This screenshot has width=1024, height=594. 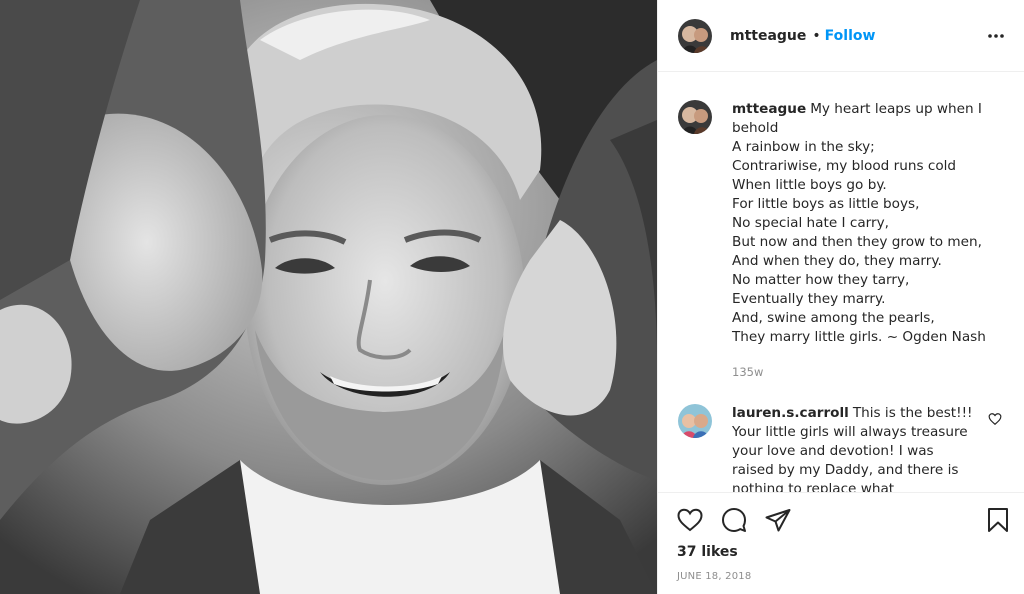 What do you see at coordinates (844, 166) in the screenshot?
I see `caption-line: Contrariwise, my blood runs cold` at bounding box center [844, 166].